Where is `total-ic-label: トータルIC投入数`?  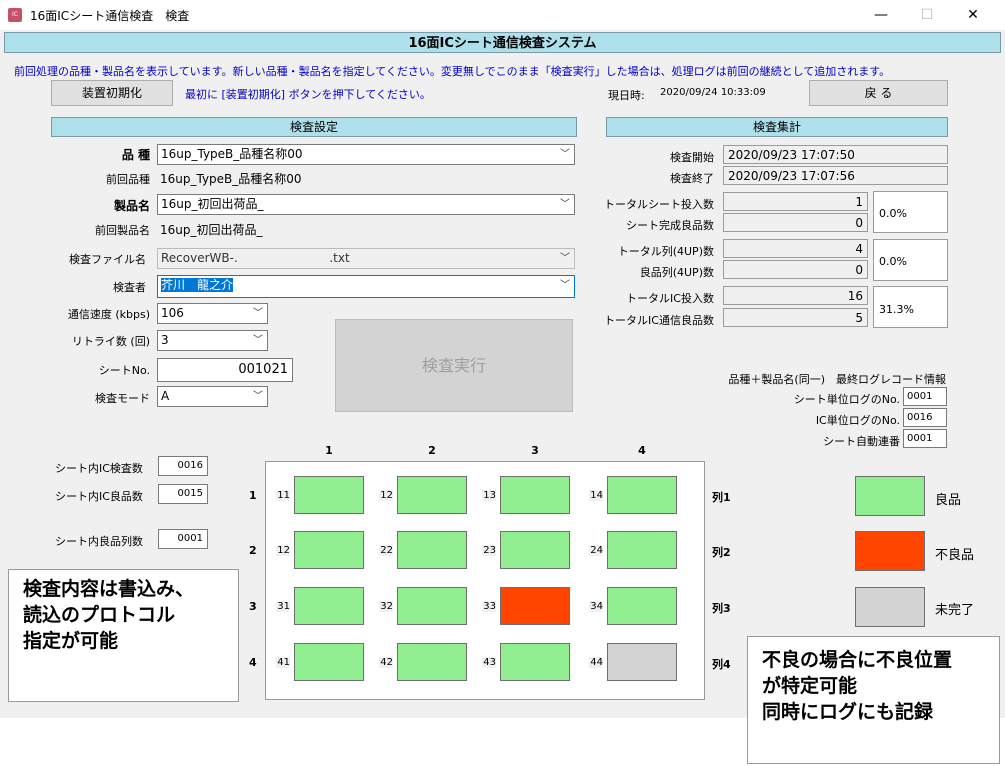 total-ic-label: トータルIC投入数 is located at coordinates (670, 298).